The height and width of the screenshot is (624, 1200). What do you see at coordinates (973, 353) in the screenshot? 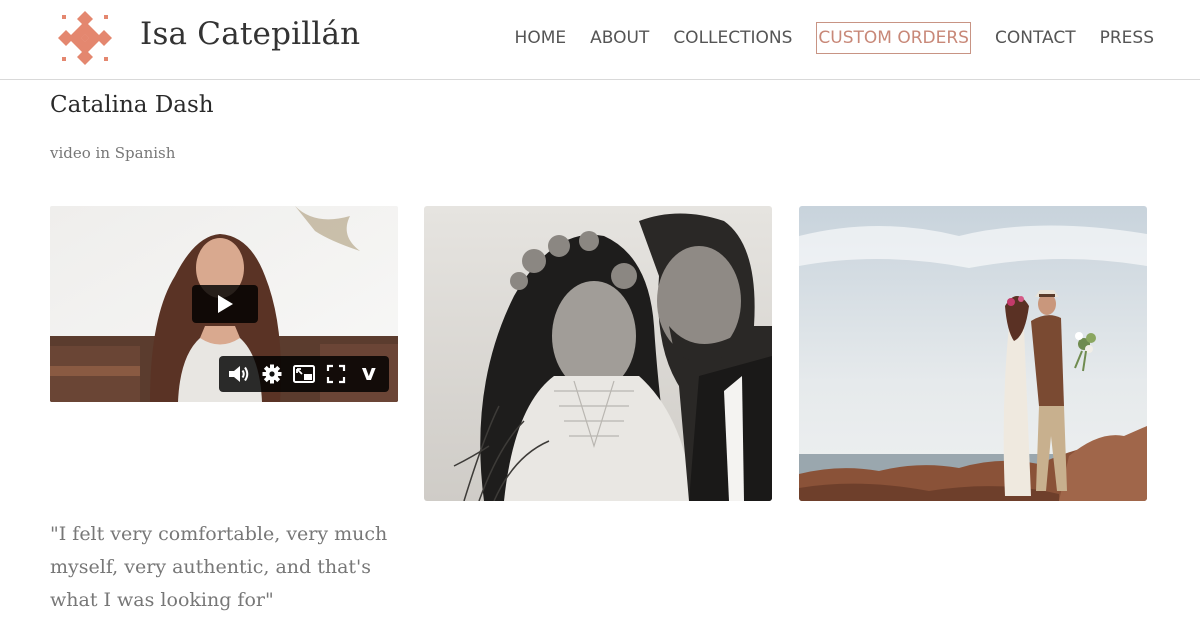
I see `couple-photo-beach` at bounding box center [973, 353].